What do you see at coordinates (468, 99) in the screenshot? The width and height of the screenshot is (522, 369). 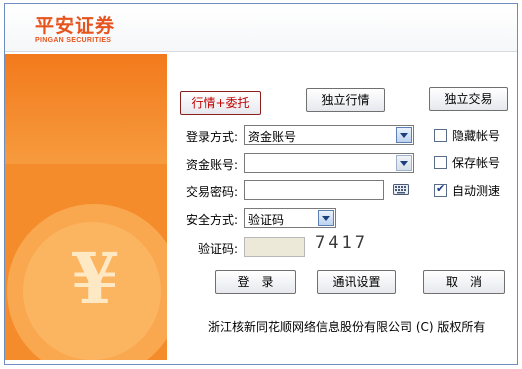 I see `trade-only-mode-button: 独立交易` at bounding box center [468, 99].